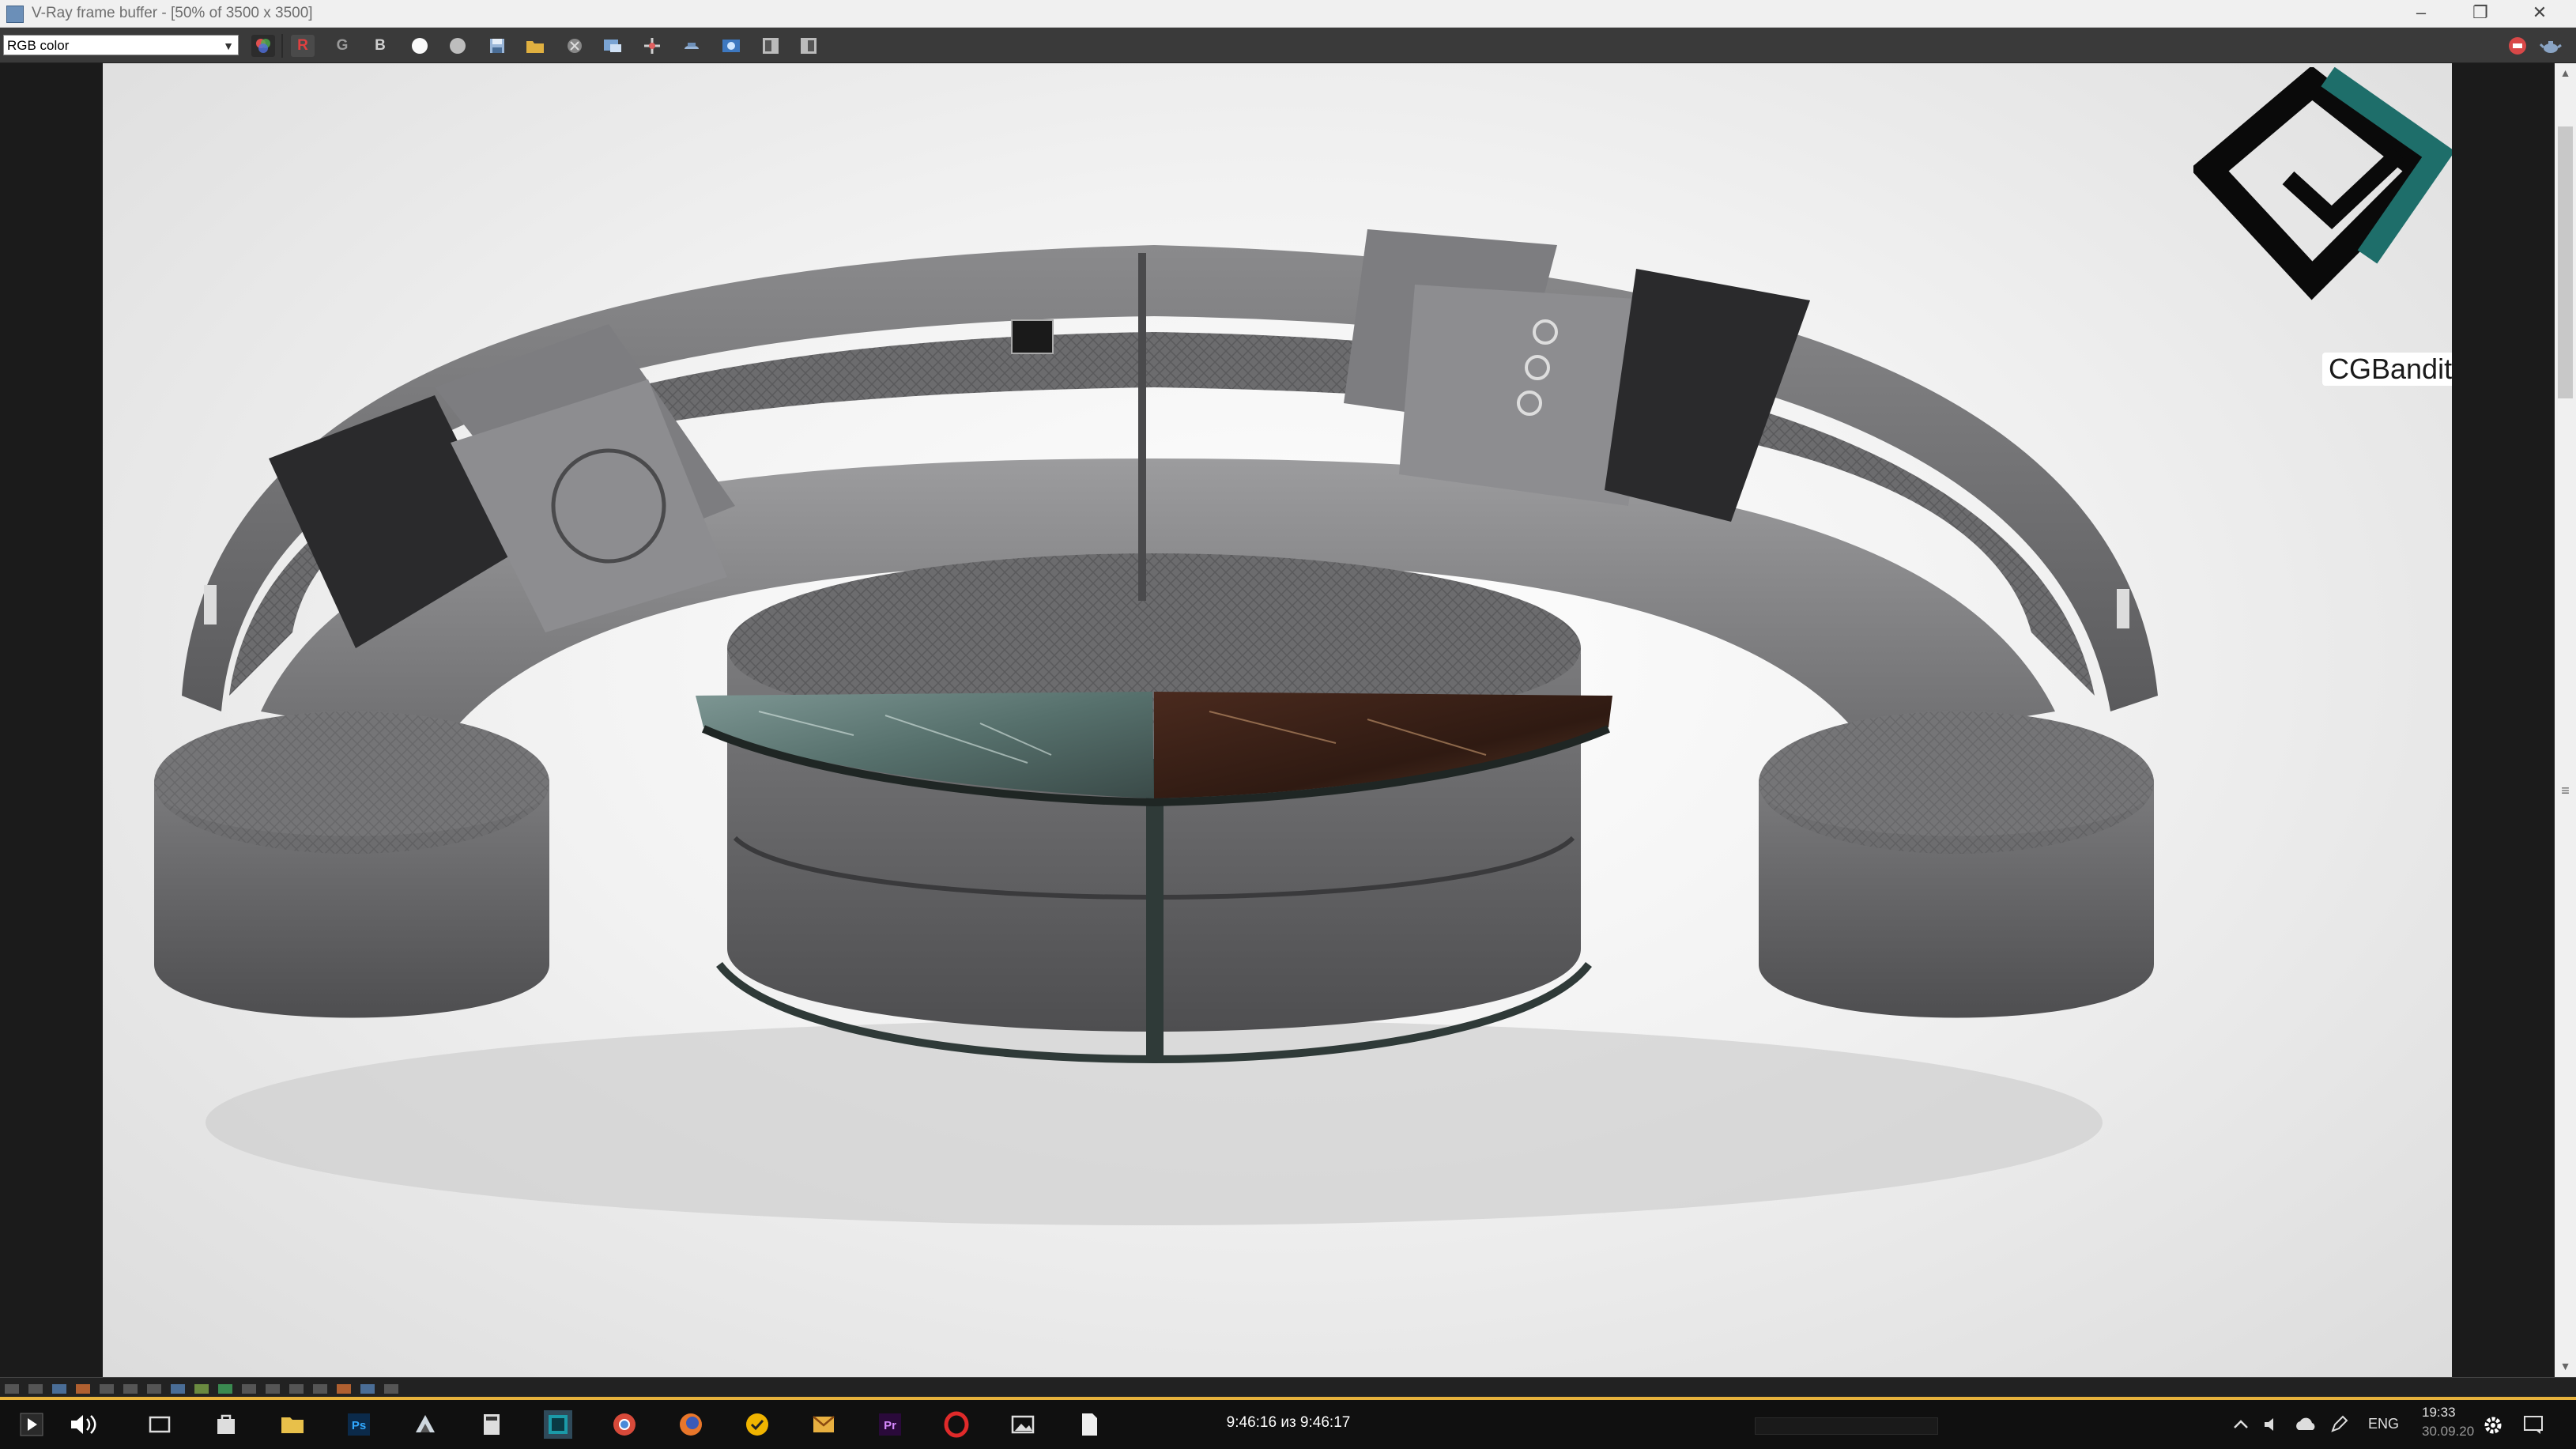 Image resolution: width=2576 pixels, height=1449 pixels. I want to click on playback-time-readout: 9:46:16 из 9:46:17, so click(1288, 1422).